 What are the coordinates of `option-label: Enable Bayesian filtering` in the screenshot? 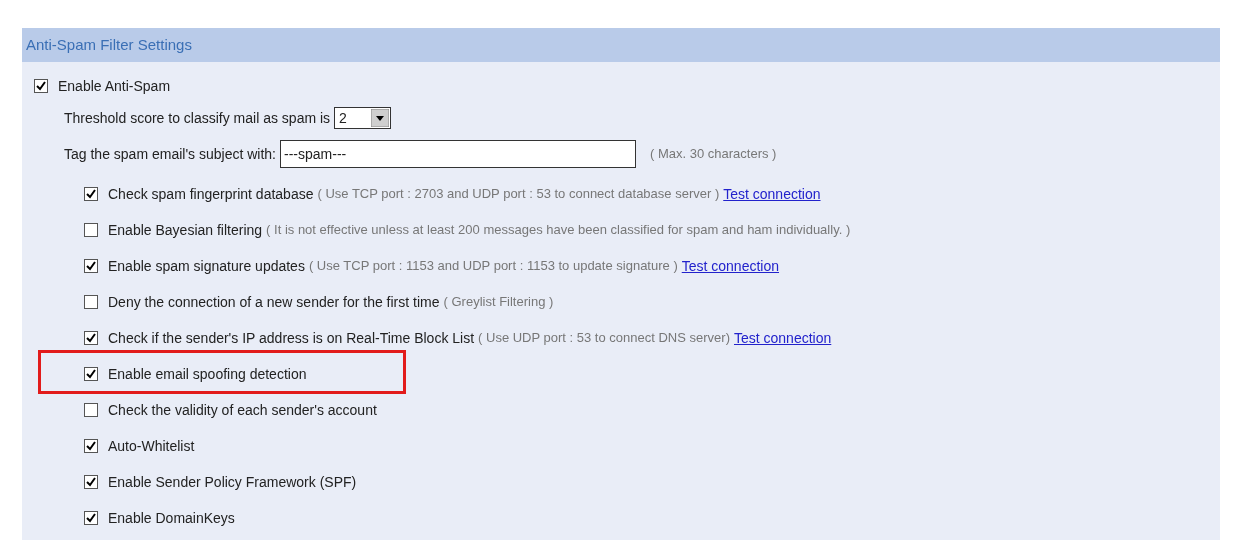 It's located at (185, 230).